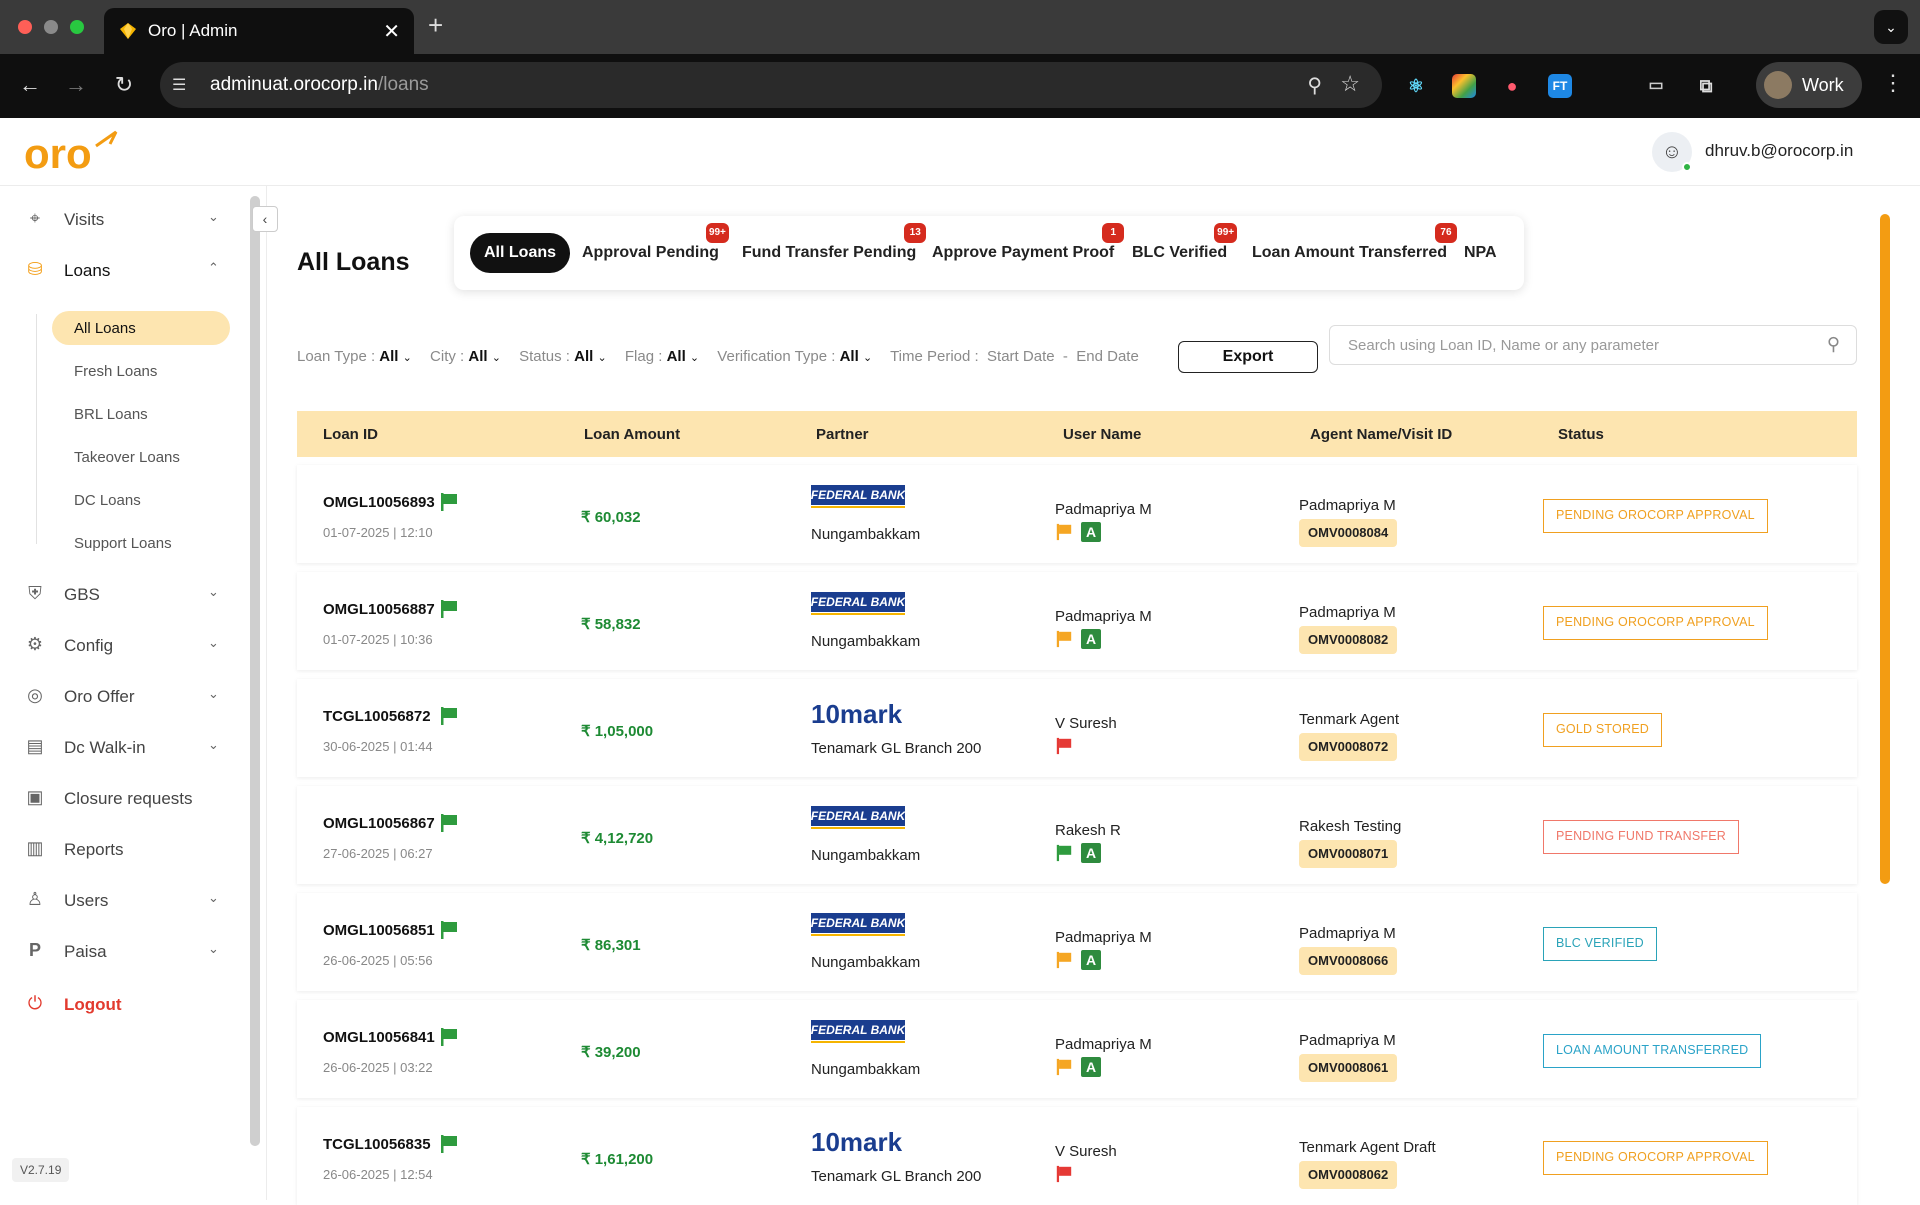  I want to click on sidebar-item-users: ♙ Users ⌄, so click(120, 900).